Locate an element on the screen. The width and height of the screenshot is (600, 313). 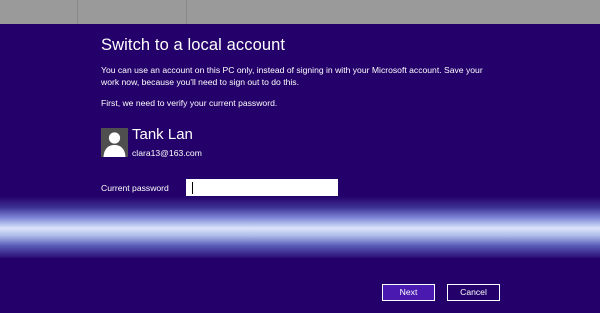
cancel-button: Cancel is located at coordinates (473, 292).